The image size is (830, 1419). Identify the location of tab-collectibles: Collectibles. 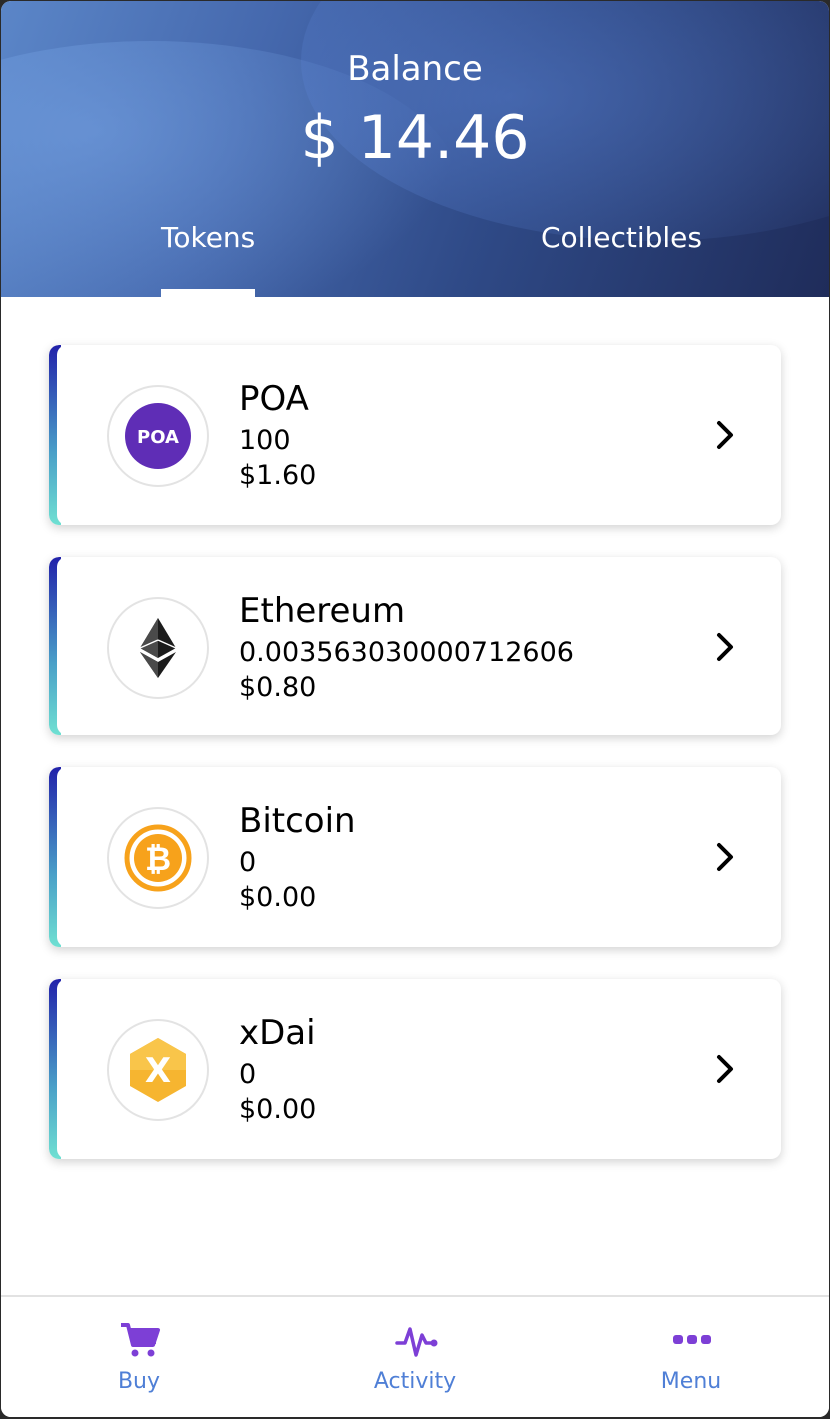
(621, 237).